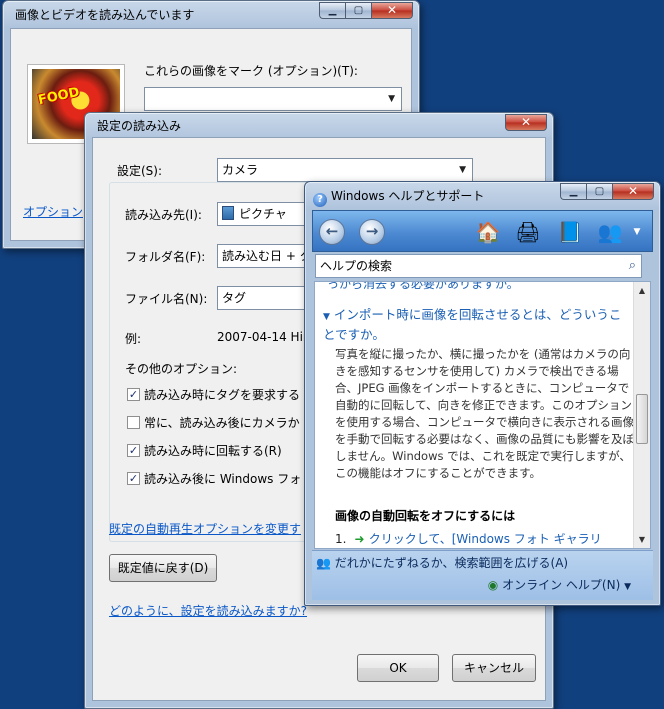  What do you see at coordinates (320, 200) in the screenshot?
I see `help-question-icon: ?` at bounding box center [320, 200].